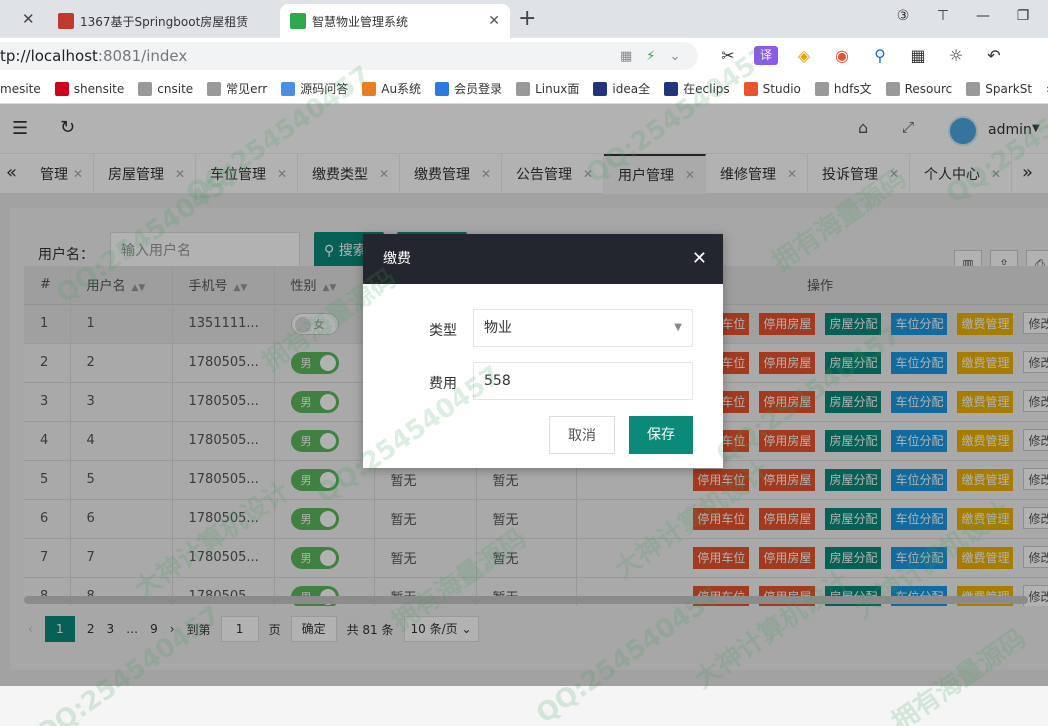  Describe the element at coordinates (582, 435) in the screenshot. I see `cancel-button: 取消` at that location.